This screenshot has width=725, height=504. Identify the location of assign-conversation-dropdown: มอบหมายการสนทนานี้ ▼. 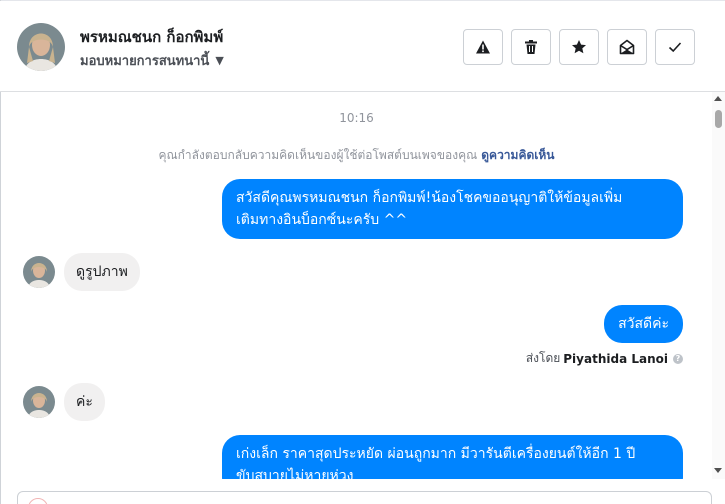
(152, 60).